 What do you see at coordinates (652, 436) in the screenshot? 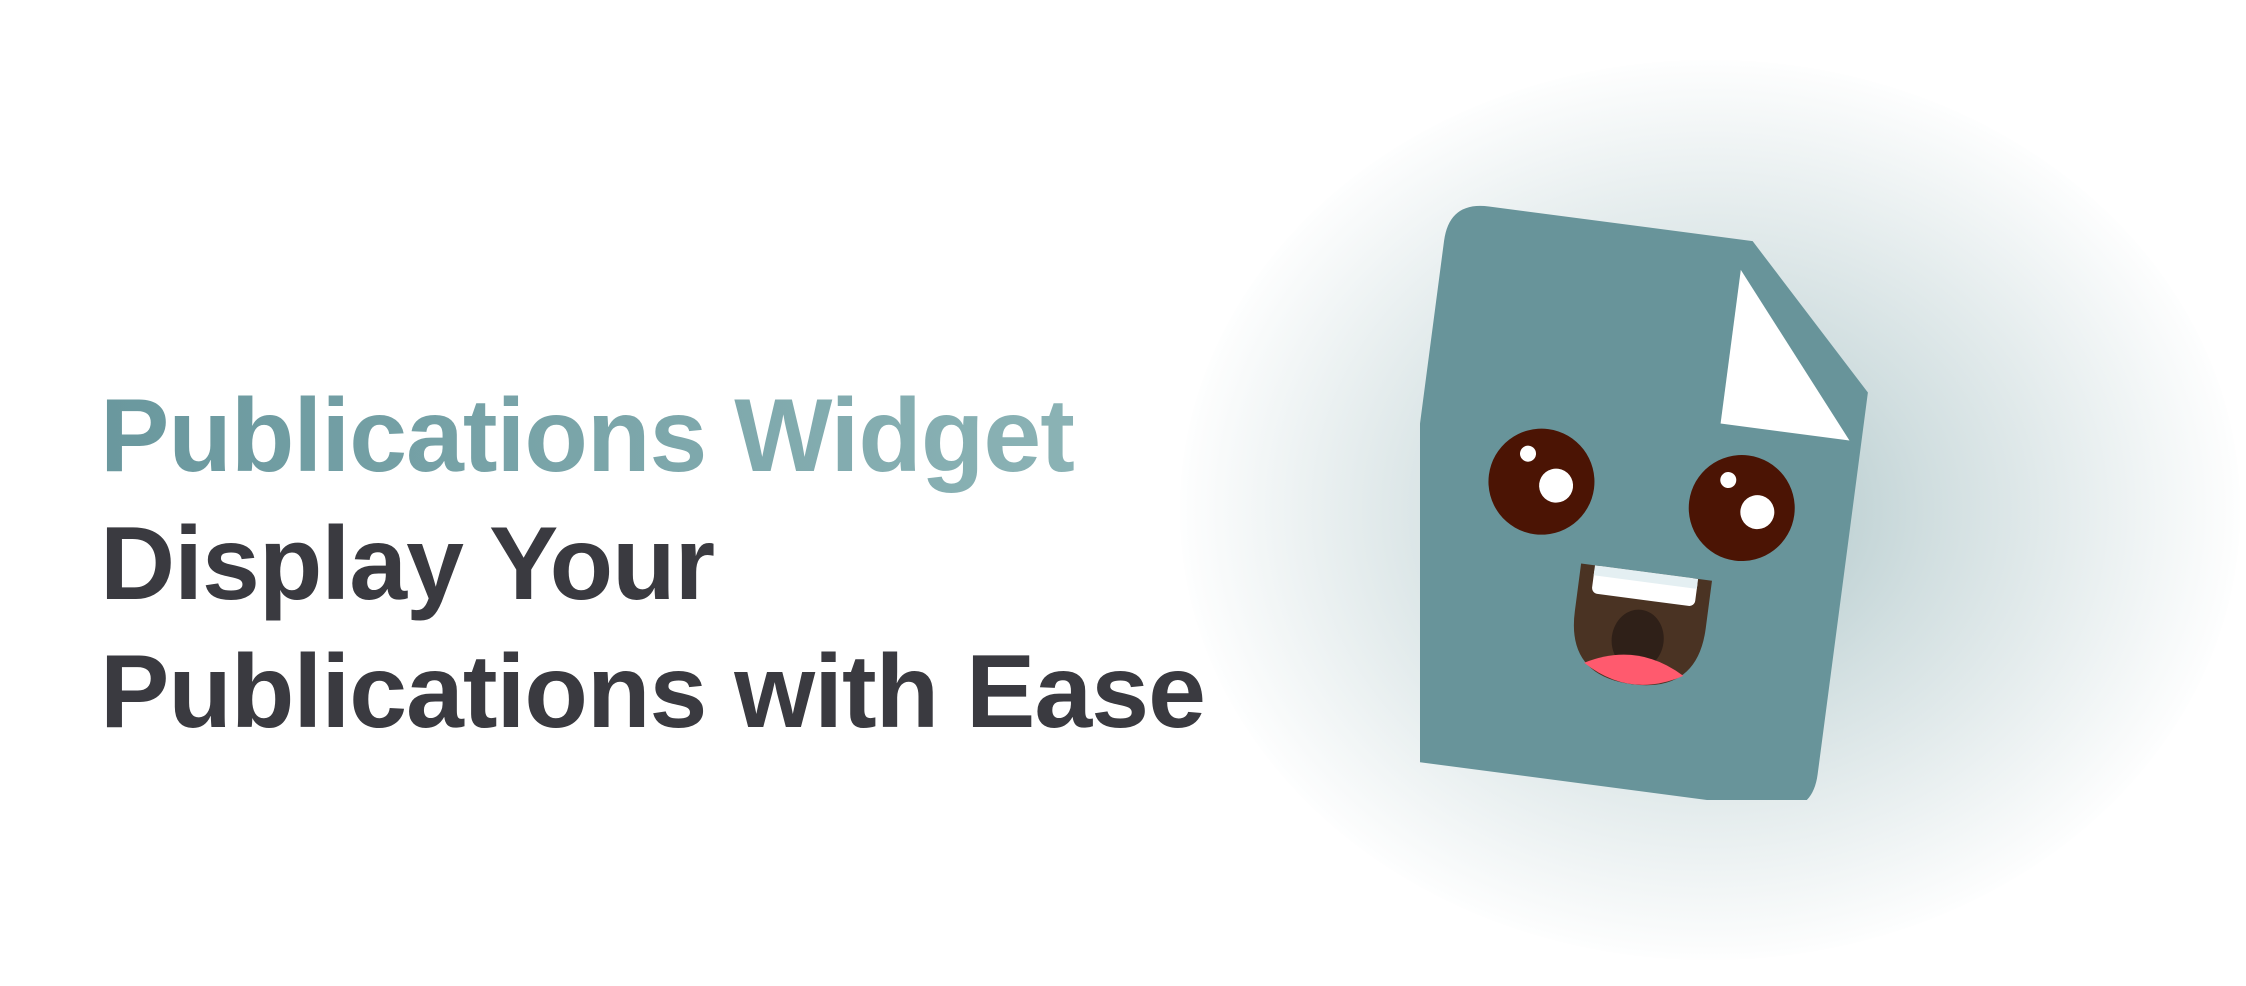
I see `hero-title: Publications Widget` at bounding box center [652, 436].